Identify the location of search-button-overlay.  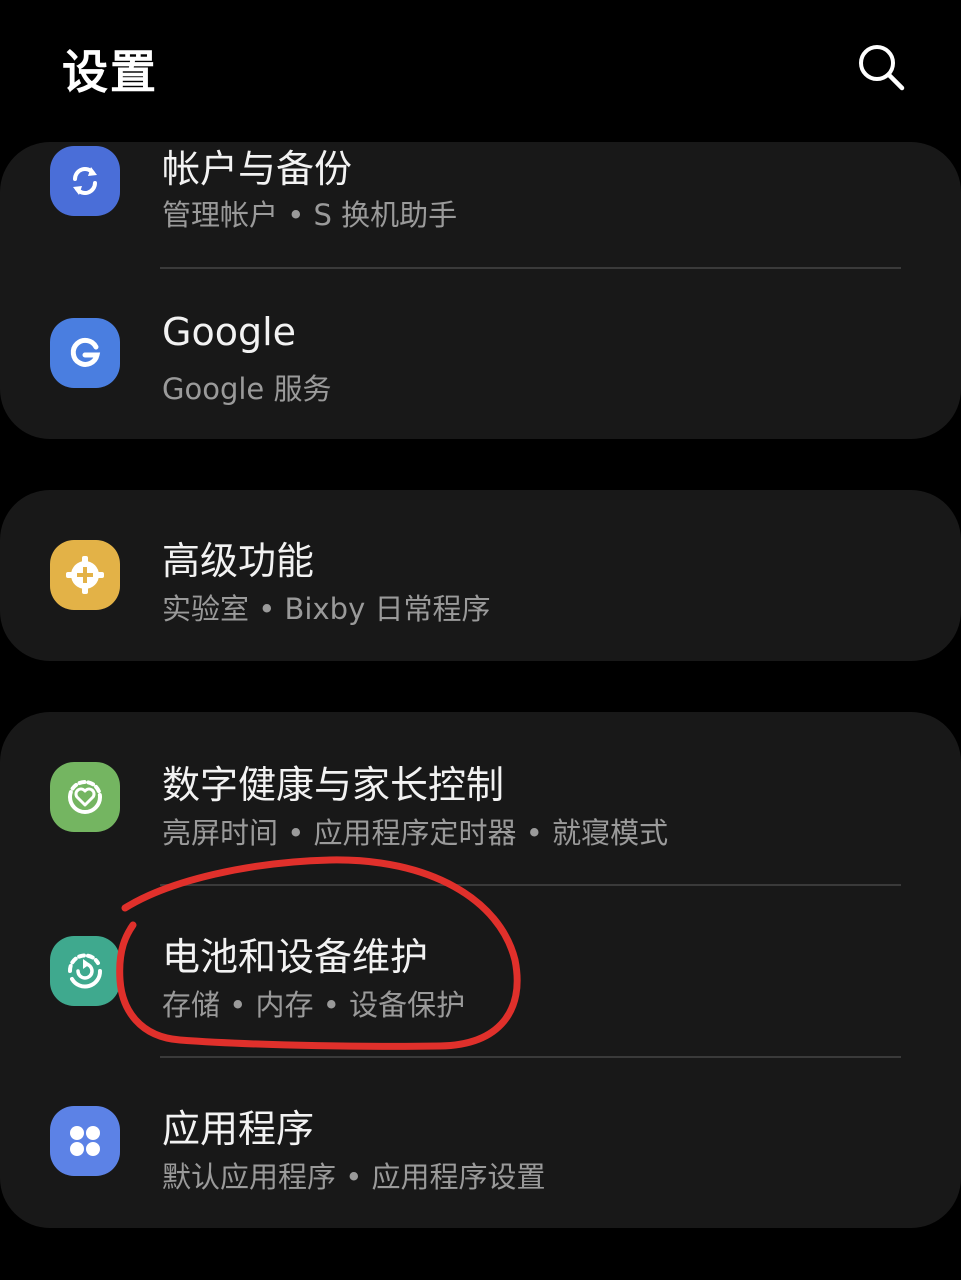
(881, 67).